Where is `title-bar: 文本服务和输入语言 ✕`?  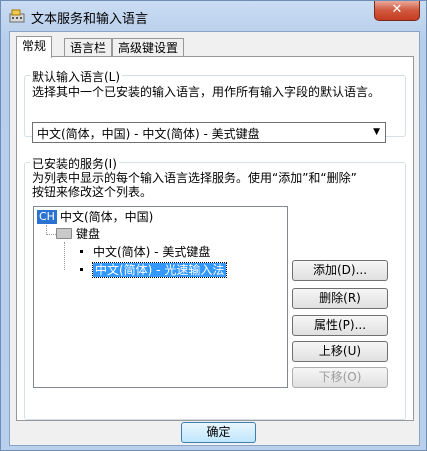
title-bar: 文本服务和输入语言 ✕ is located at coordinates (213, 16).